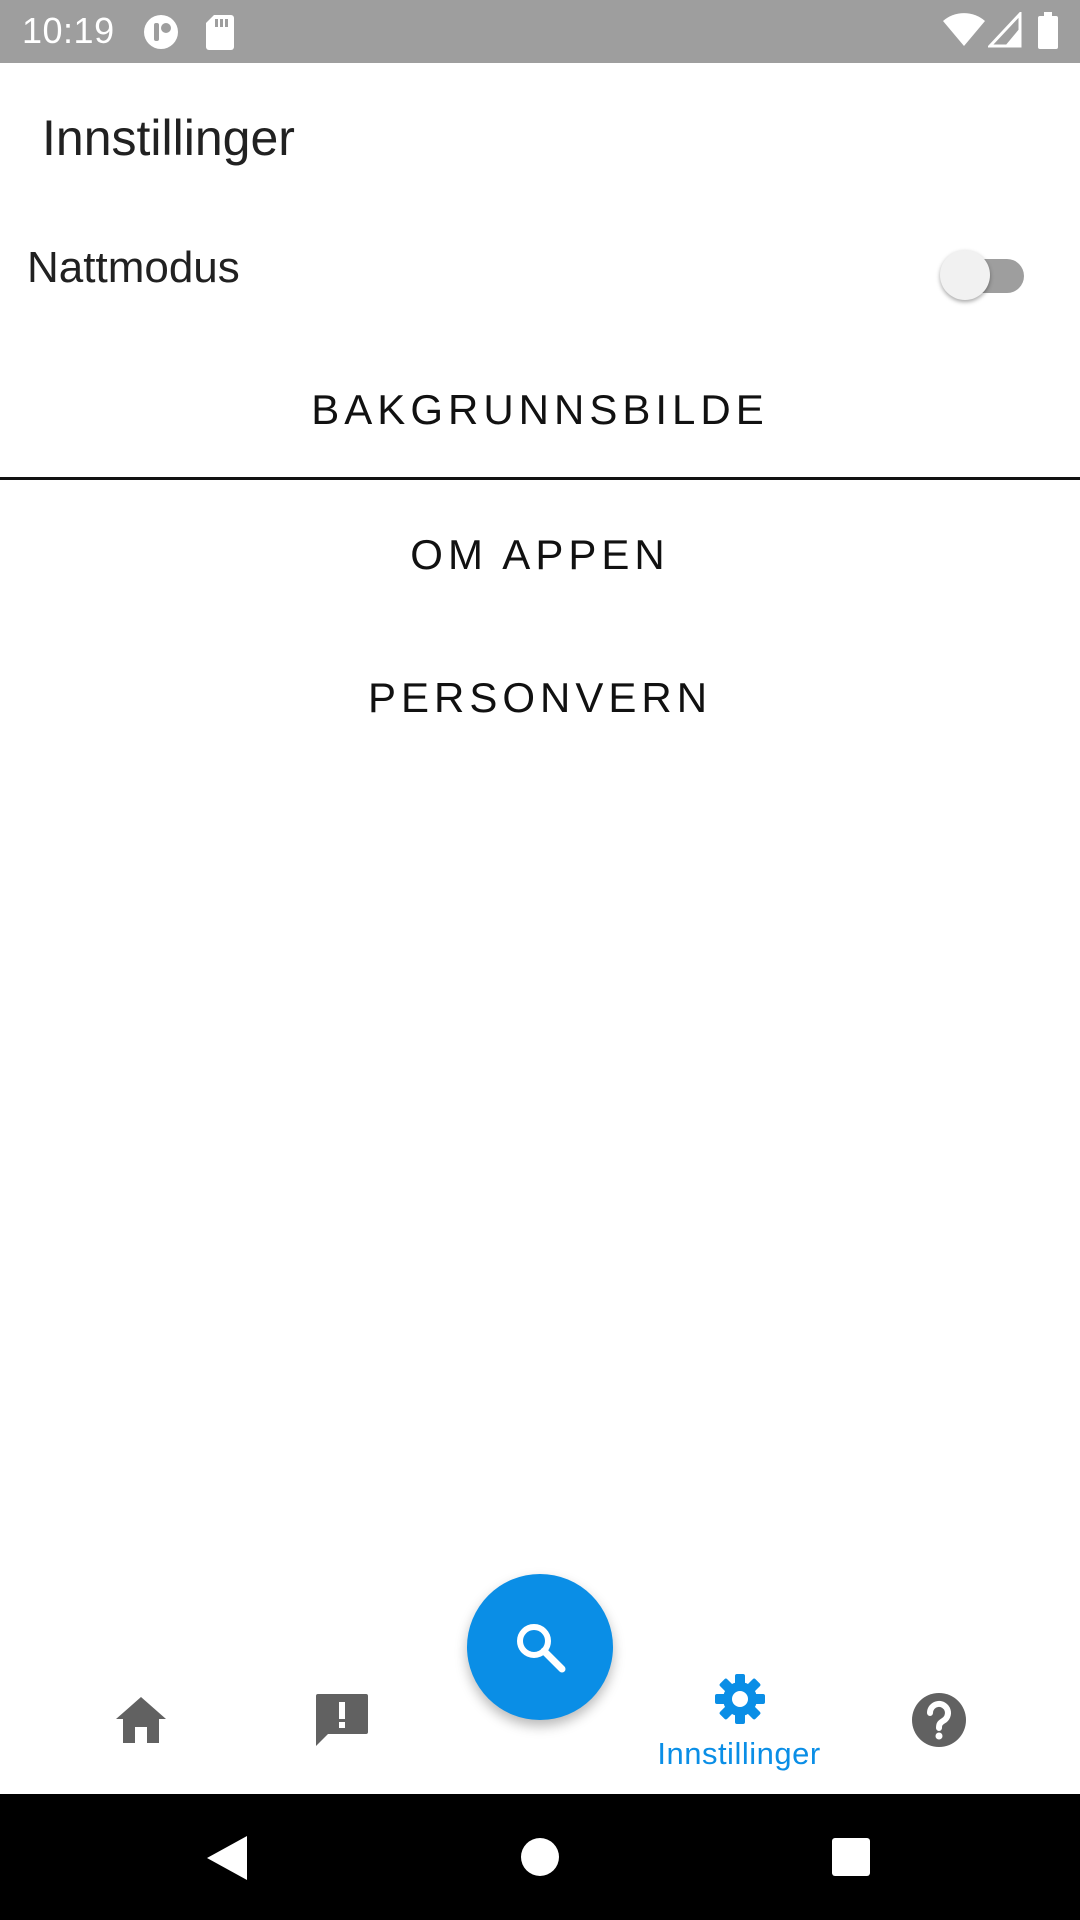 This screenshot has height=1920, width=1080. Describe the element at coordinates (540, 555) in the screenshot. I see `about-app-button: OM APPEN` at that location.